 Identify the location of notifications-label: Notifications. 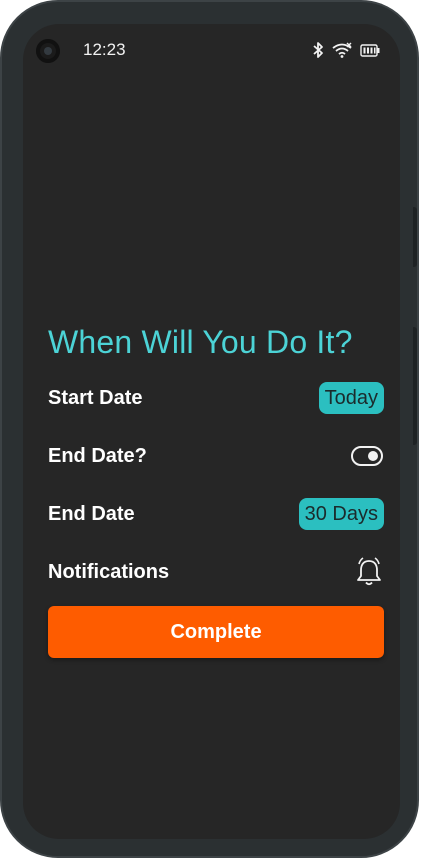
(109, 571).